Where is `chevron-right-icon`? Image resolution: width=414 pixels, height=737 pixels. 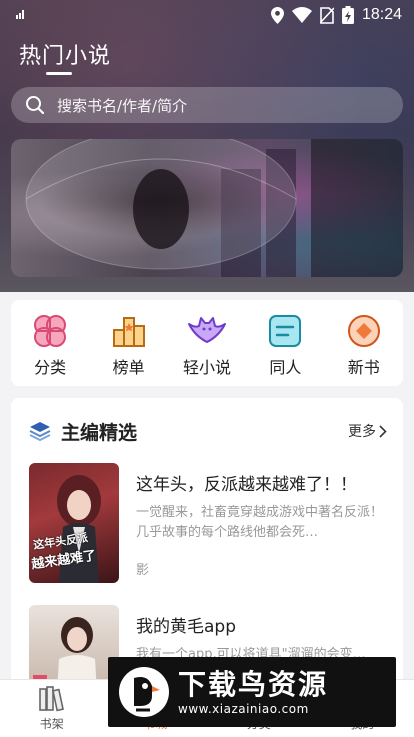
chevron-right-icon is located at coordinates (383, 431).